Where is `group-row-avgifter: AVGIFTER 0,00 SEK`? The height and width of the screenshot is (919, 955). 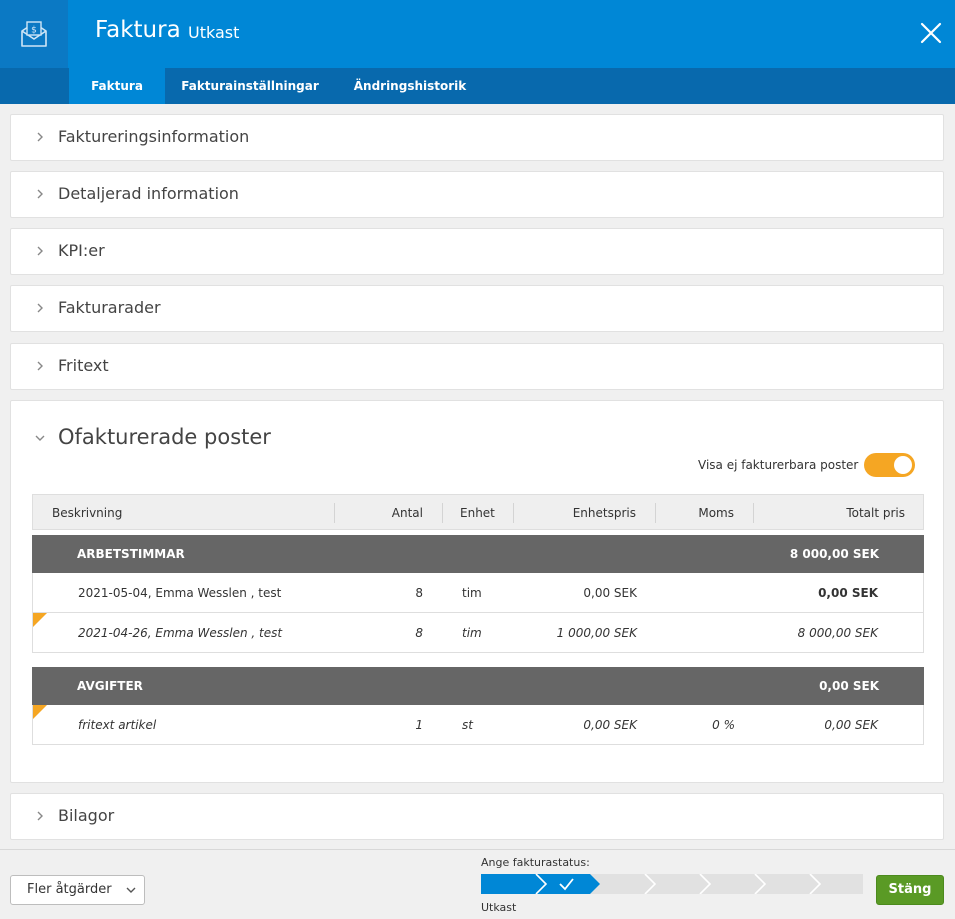
group-row-avgifter: AVGIFTER 0,00 SEK is located at coordinates (478, 686).